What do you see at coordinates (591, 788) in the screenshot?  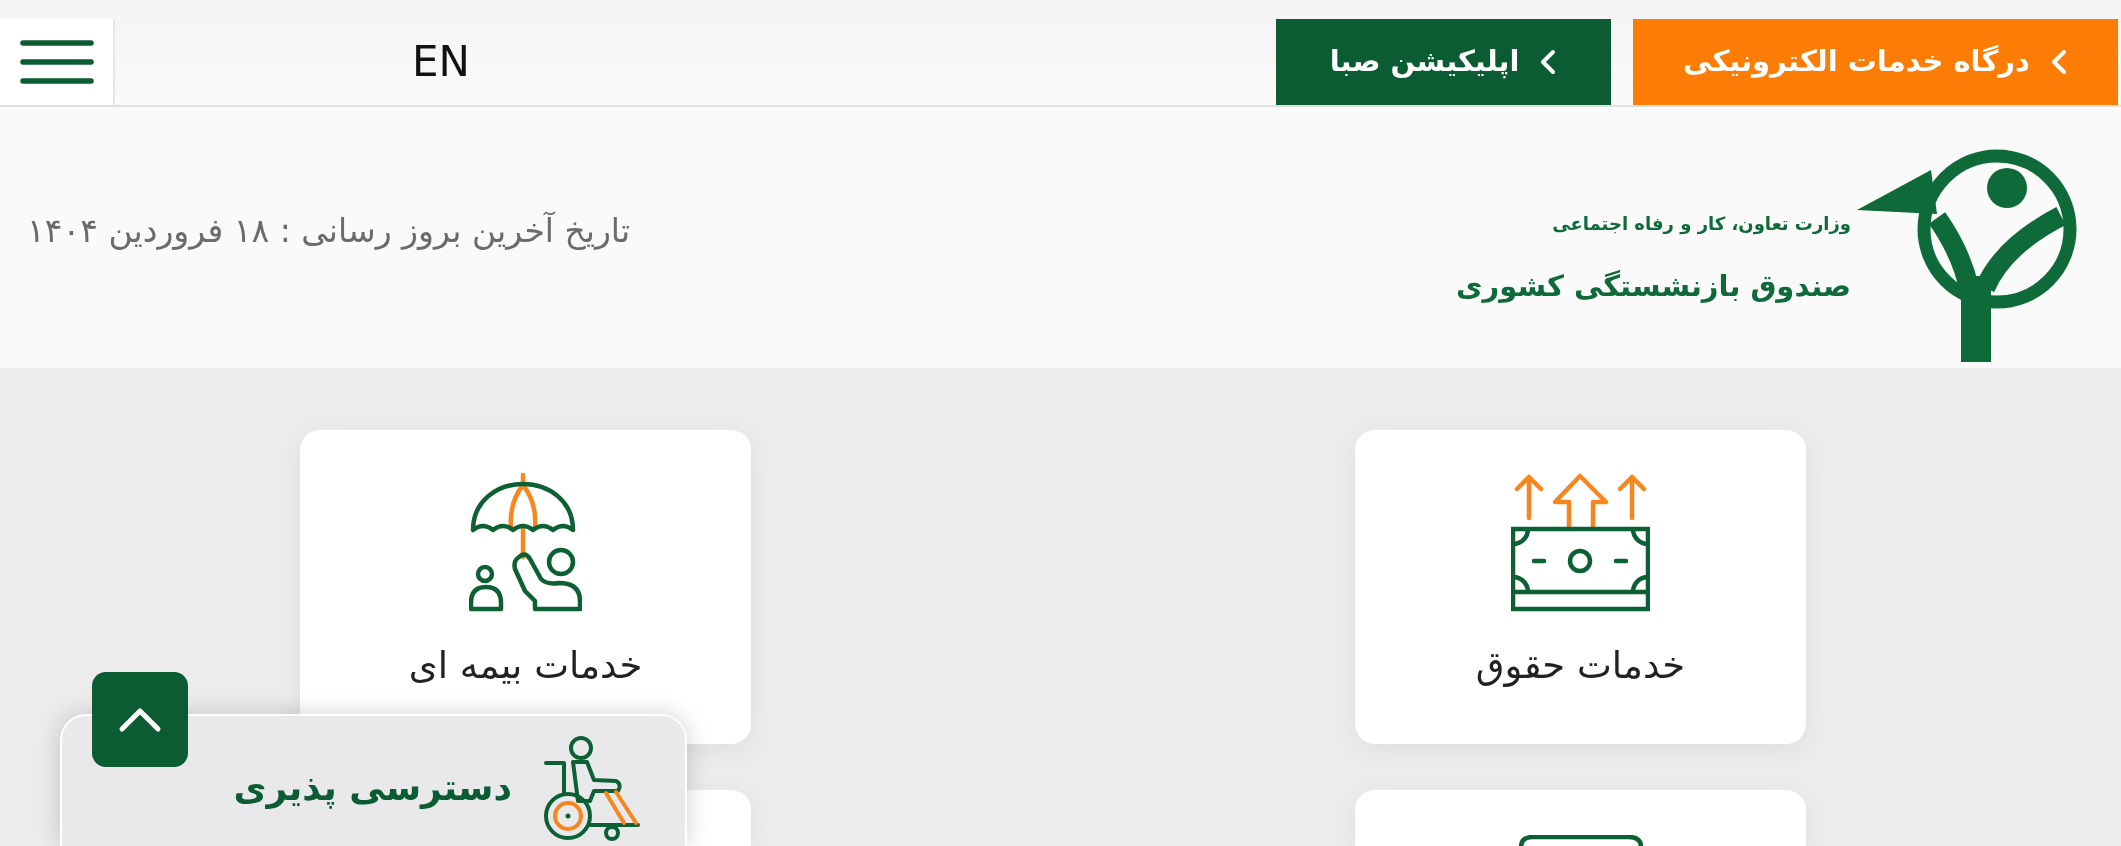 I see `wheelchair-icon` at bounding box center [591, 788].